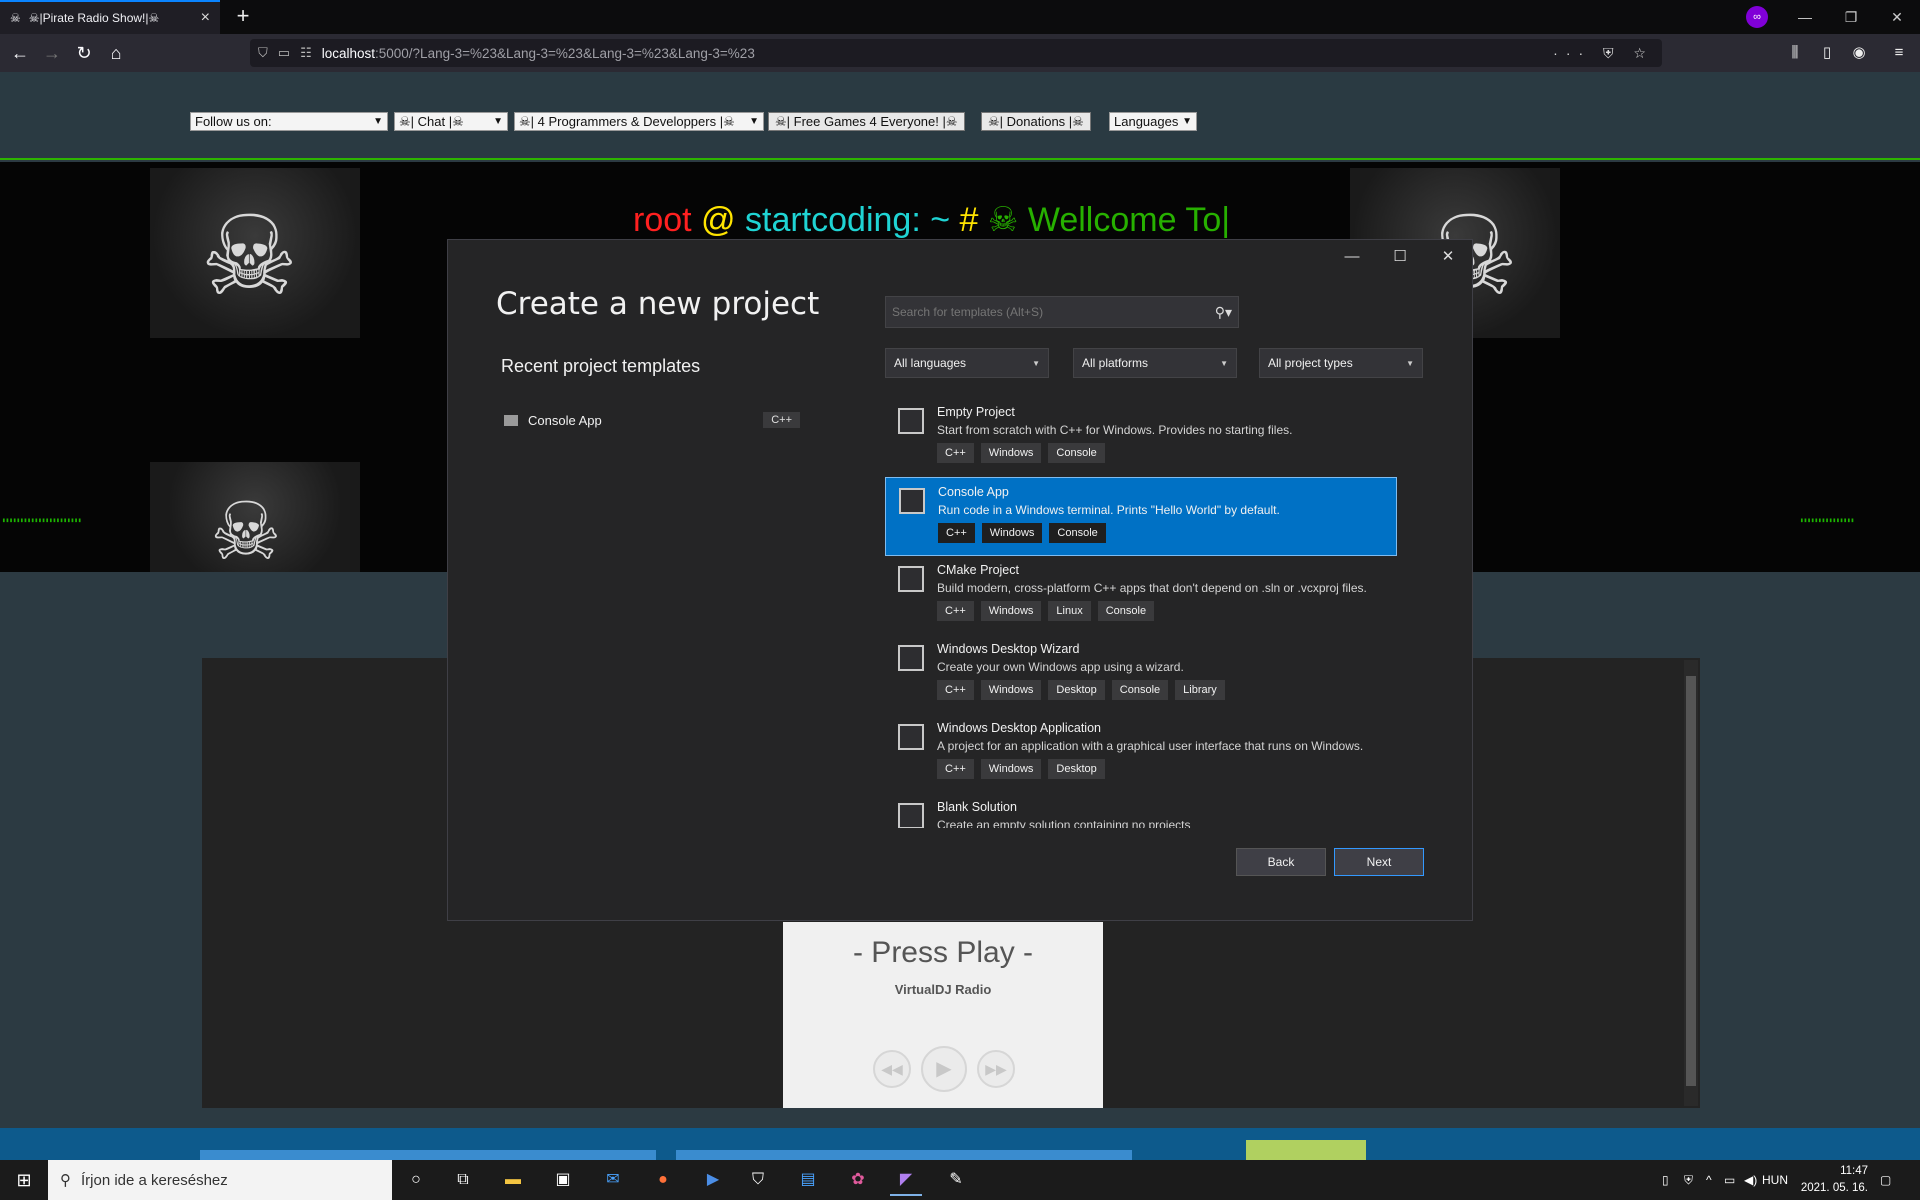  What do you see at coordinates (1775, 1180) in the screenshot?
I see `input-language: HUN` at bounding box center [1775, 1180].